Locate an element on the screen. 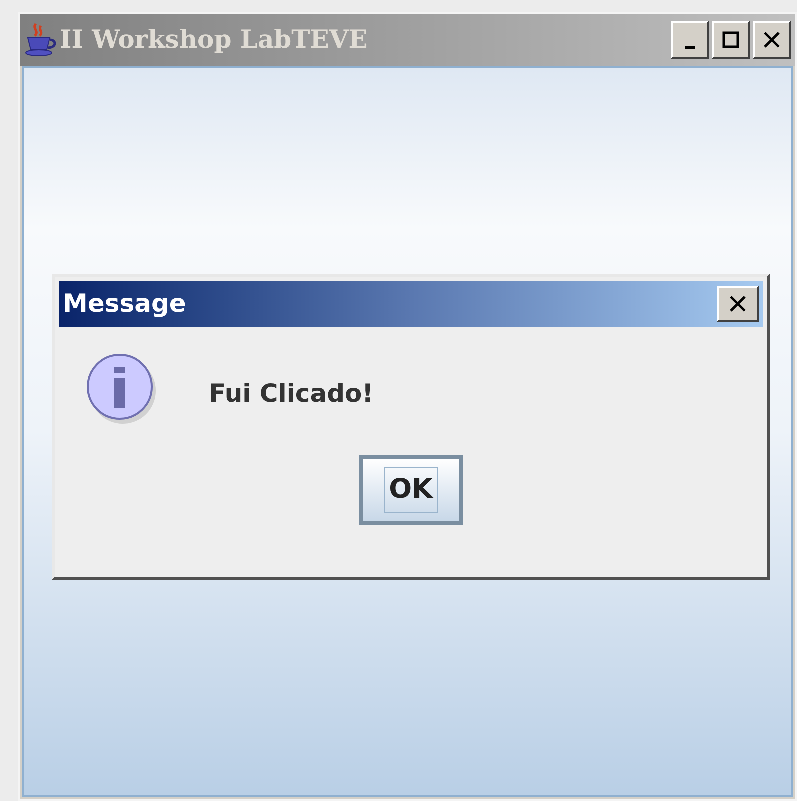  dialog-title: Message is located at coordinates (124, 304).